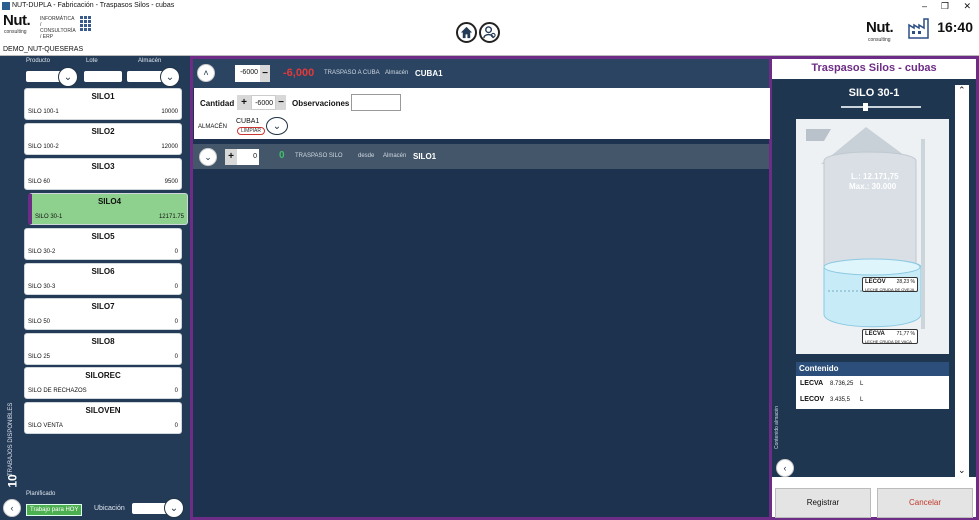  What do you see at coordinates (38, 61) in the screenshot?
I see `producto-label: Producto` at bounding box center [38, 61].